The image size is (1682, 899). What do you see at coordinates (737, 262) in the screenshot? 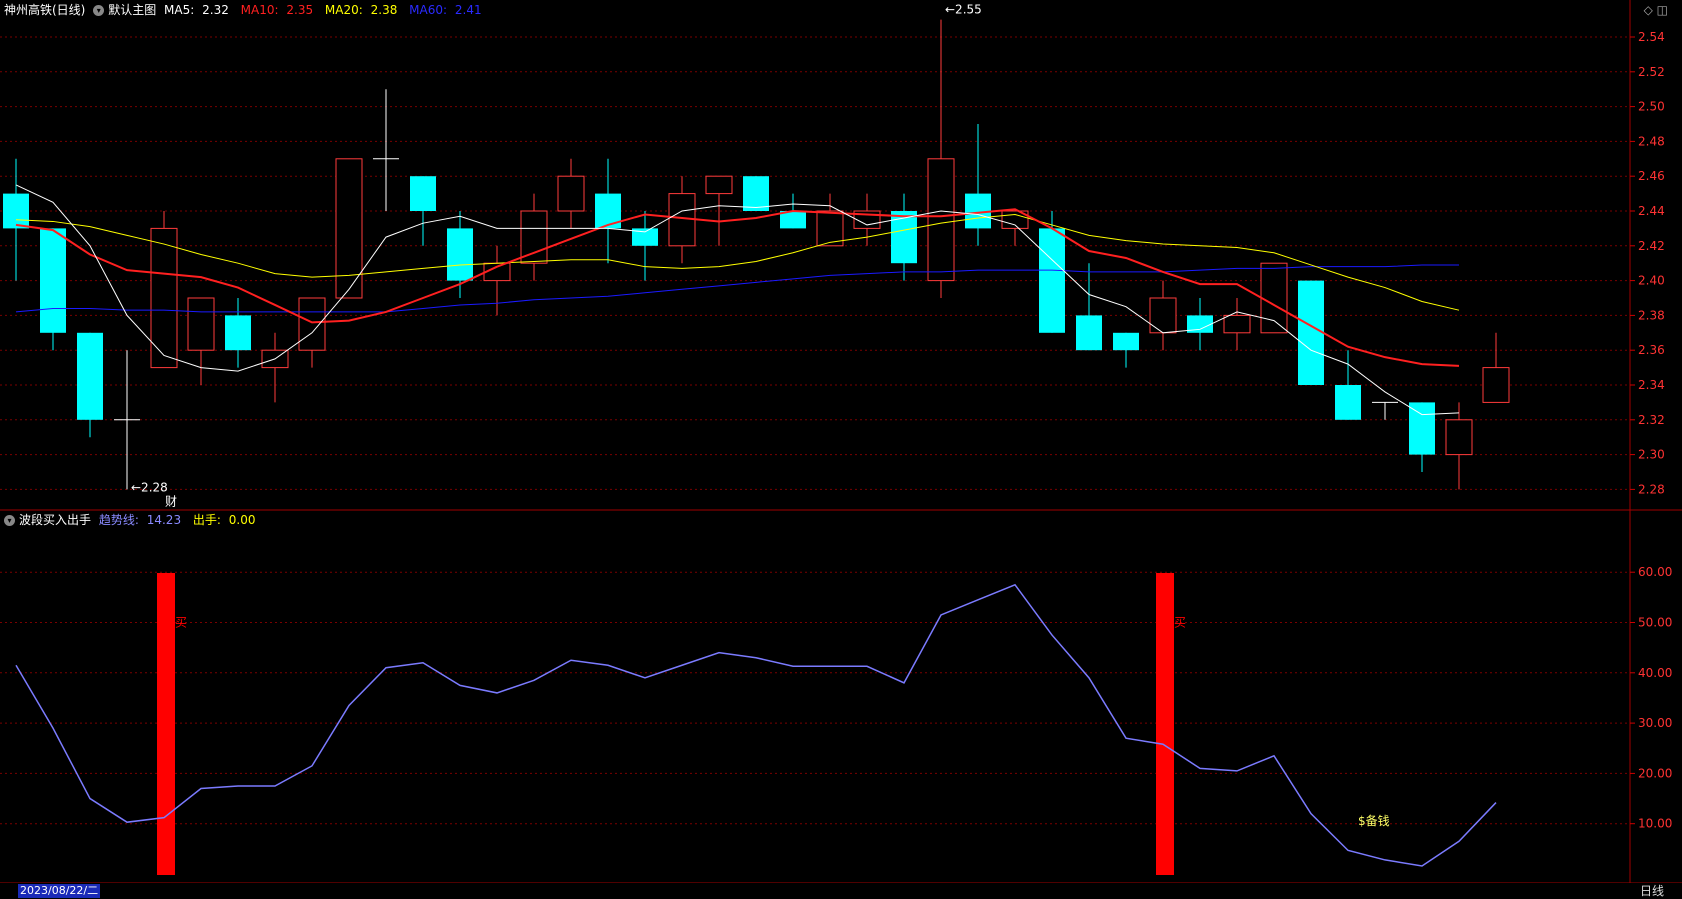
I see `ma20-line` at bounding box center [737, 262].